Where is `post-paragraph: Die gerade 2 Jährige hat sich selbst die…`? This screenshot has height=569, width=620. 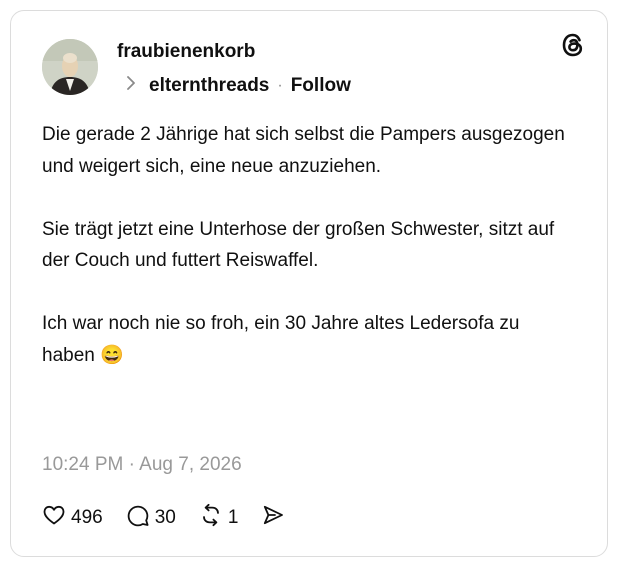
post-paragraph: Die gerade 2 Jährige hat sich selbst die… is located at coordinates (303, 150).